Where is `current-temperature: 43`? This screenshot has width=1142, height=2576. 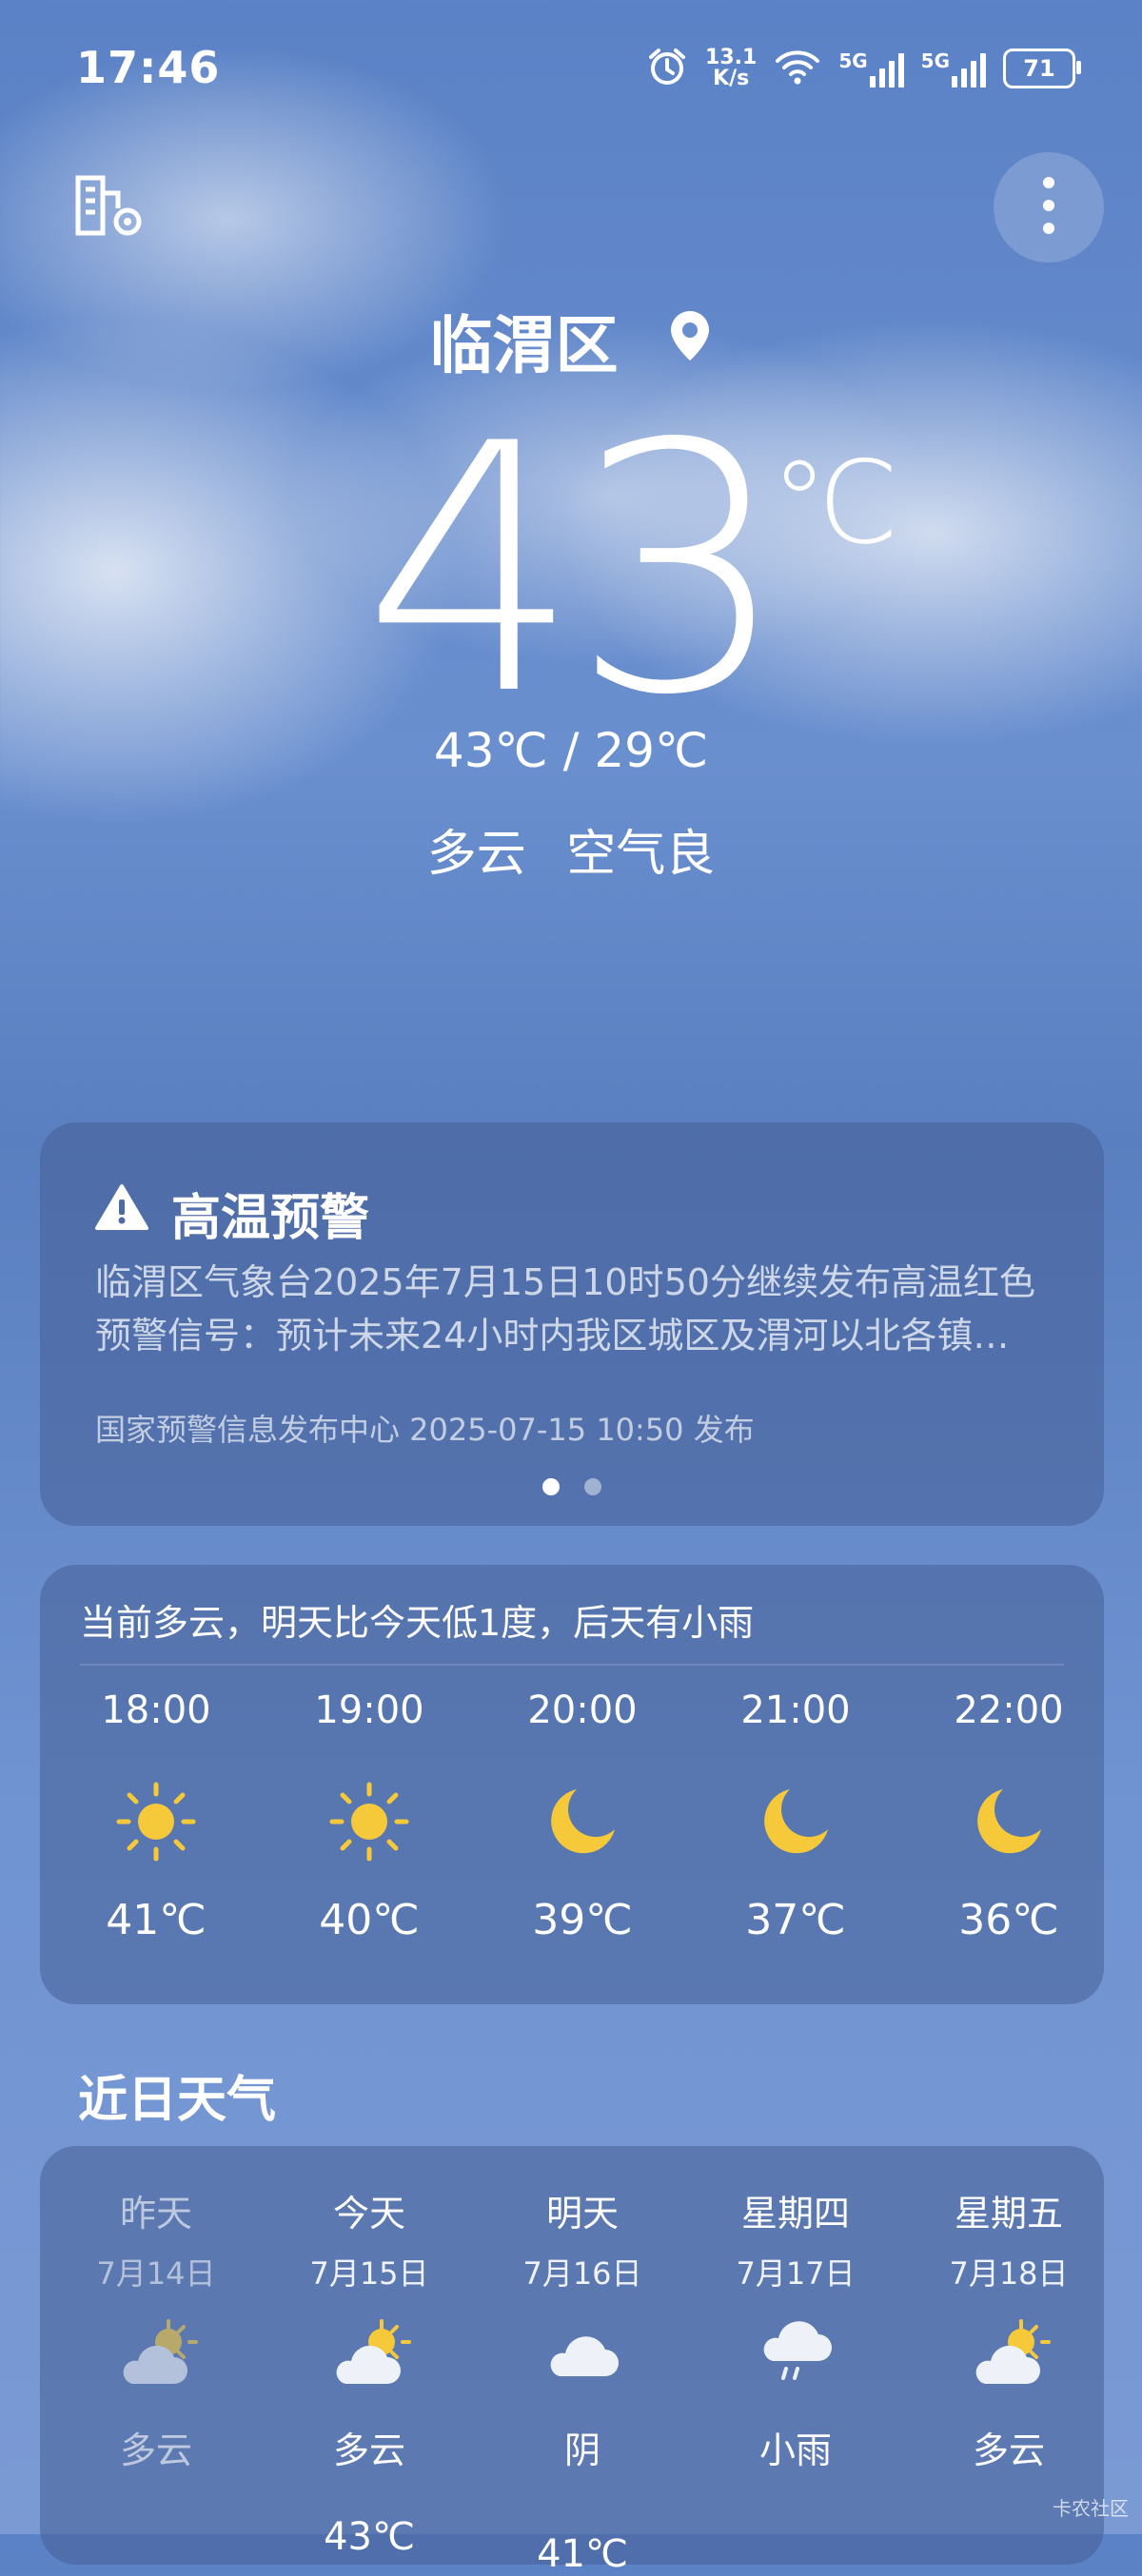
current-temperature: 43 is located at coordinates (575, 571).